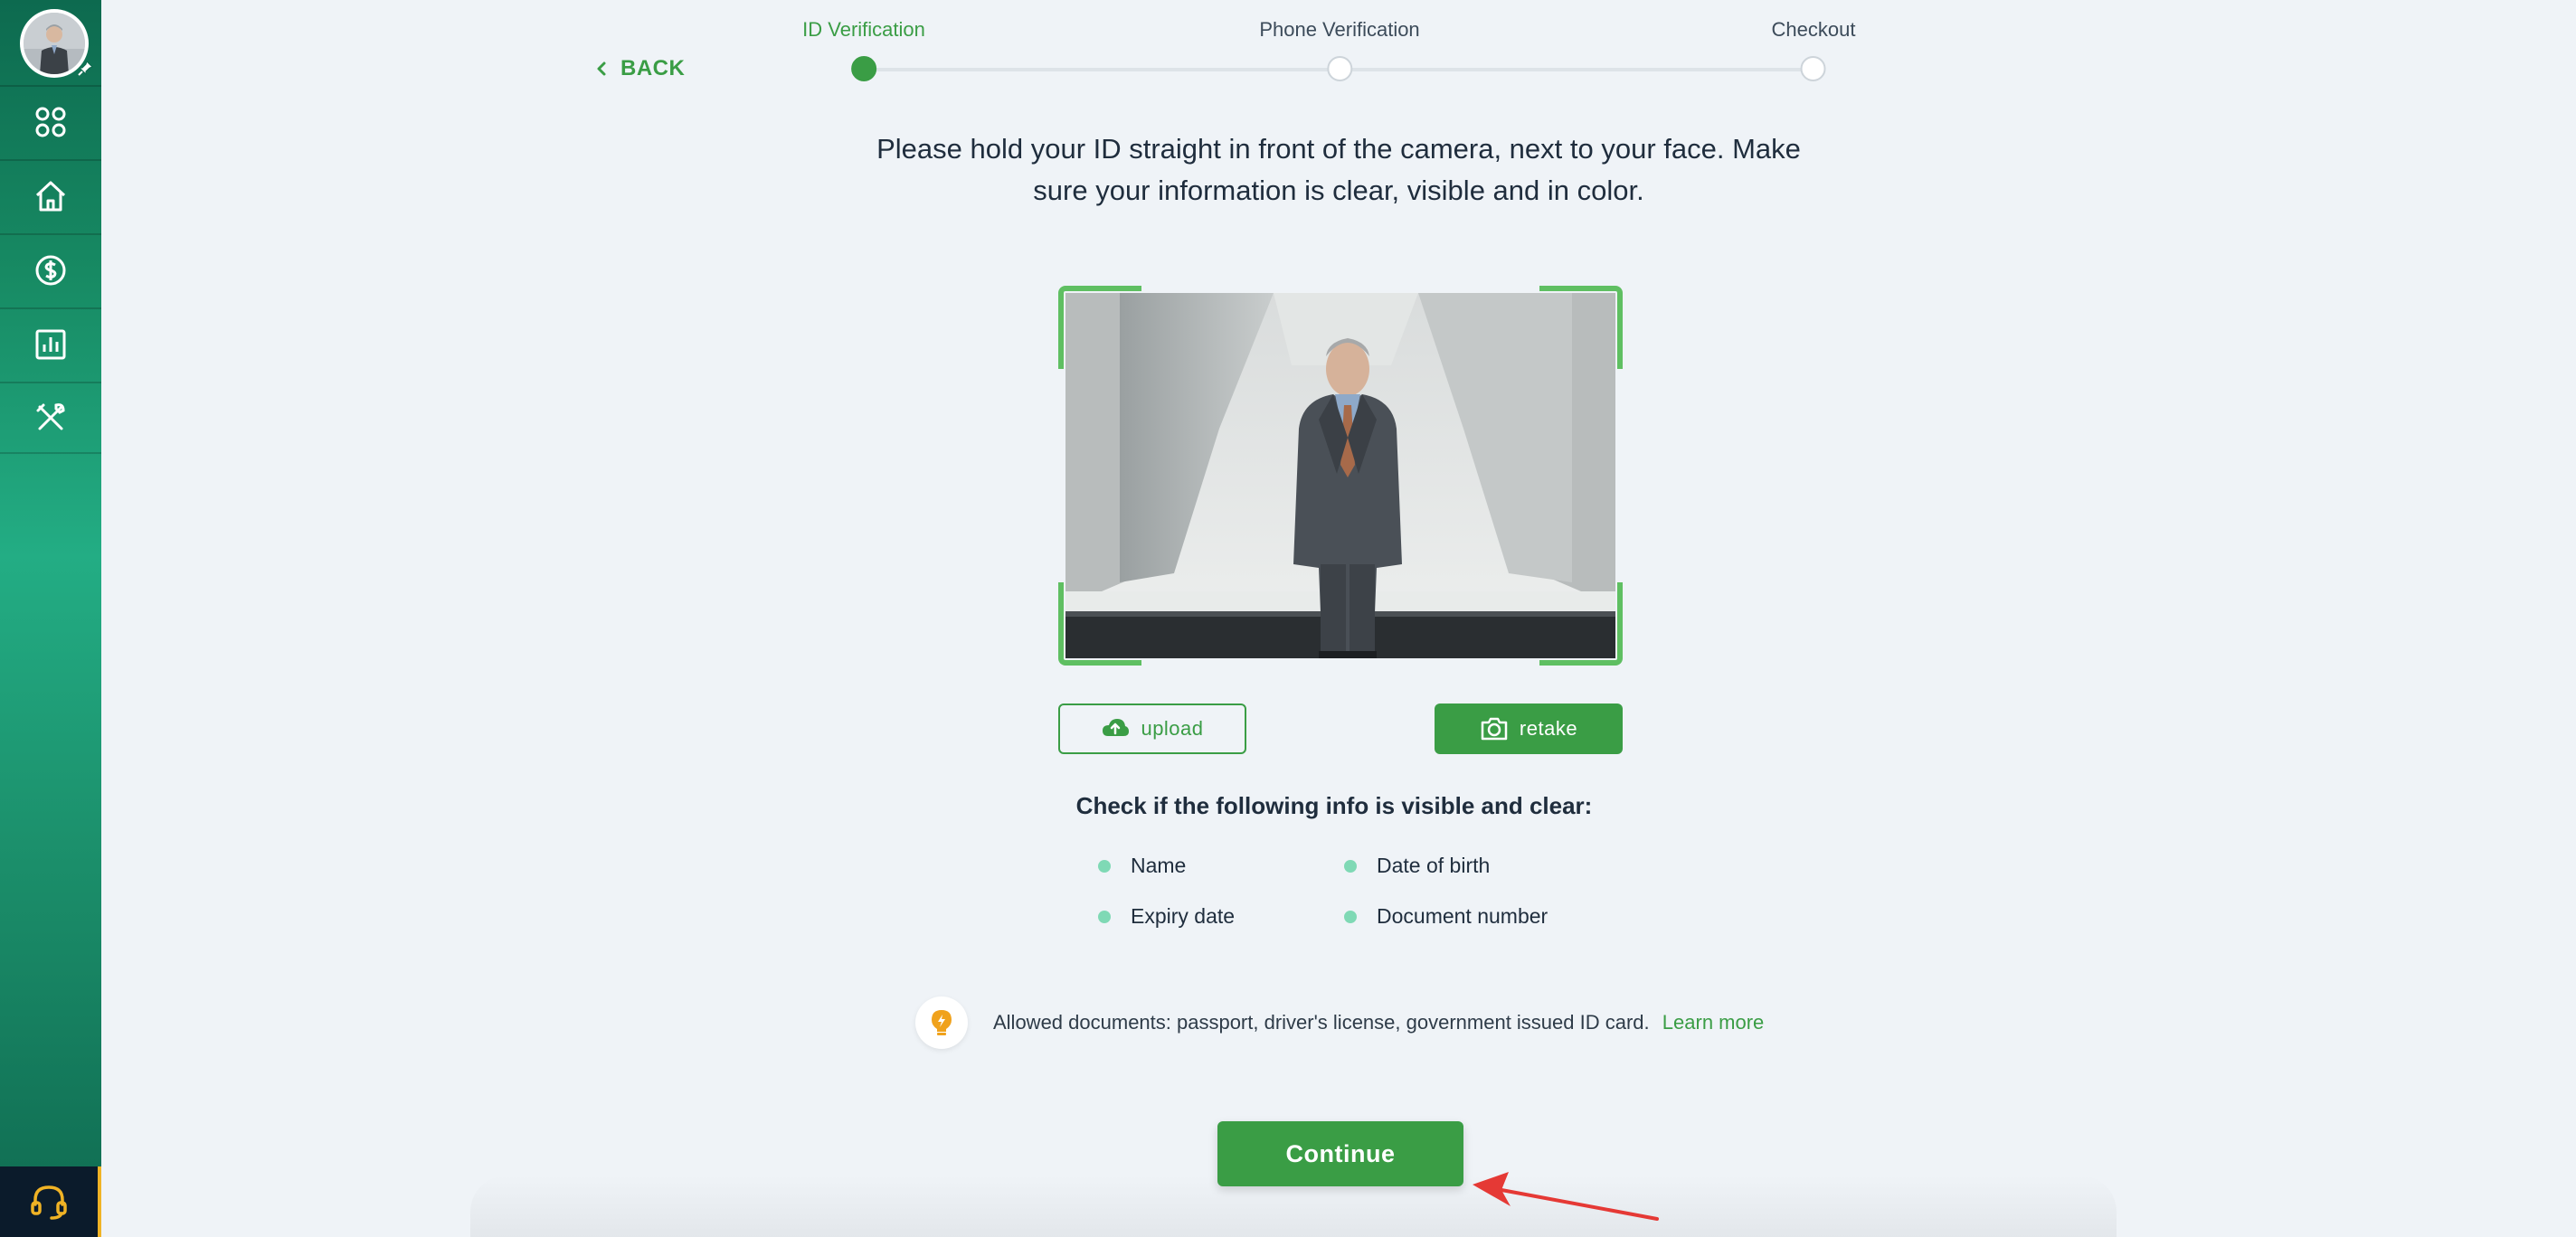  I want to click on lightbulb-icon, so click(942, 1023).